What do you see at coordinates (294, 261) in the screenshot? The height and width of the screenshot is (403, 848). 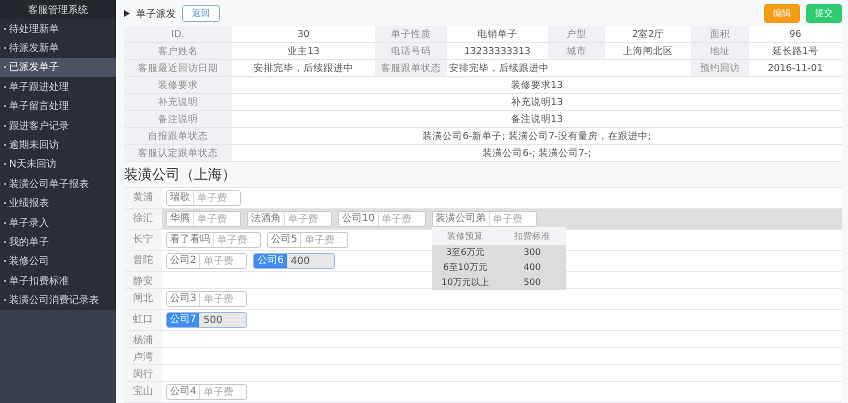 I see `company-fee-field: 公司6 400` at bounding box center [294, 261].